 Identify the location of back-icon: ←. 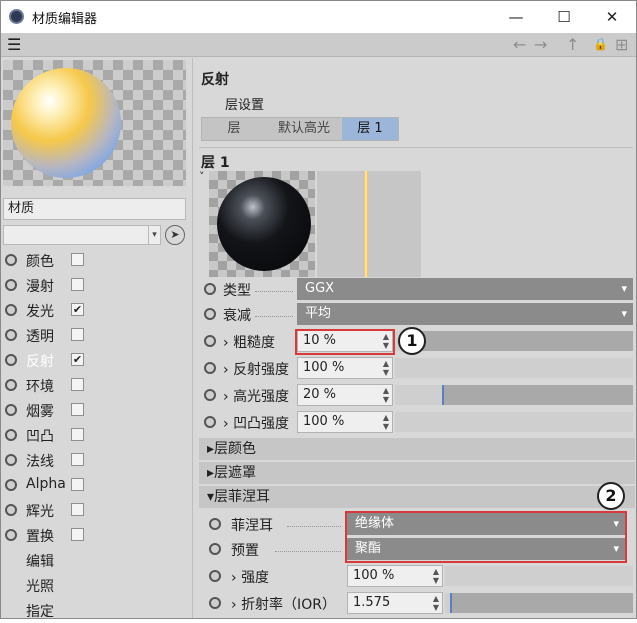
(519, 44).